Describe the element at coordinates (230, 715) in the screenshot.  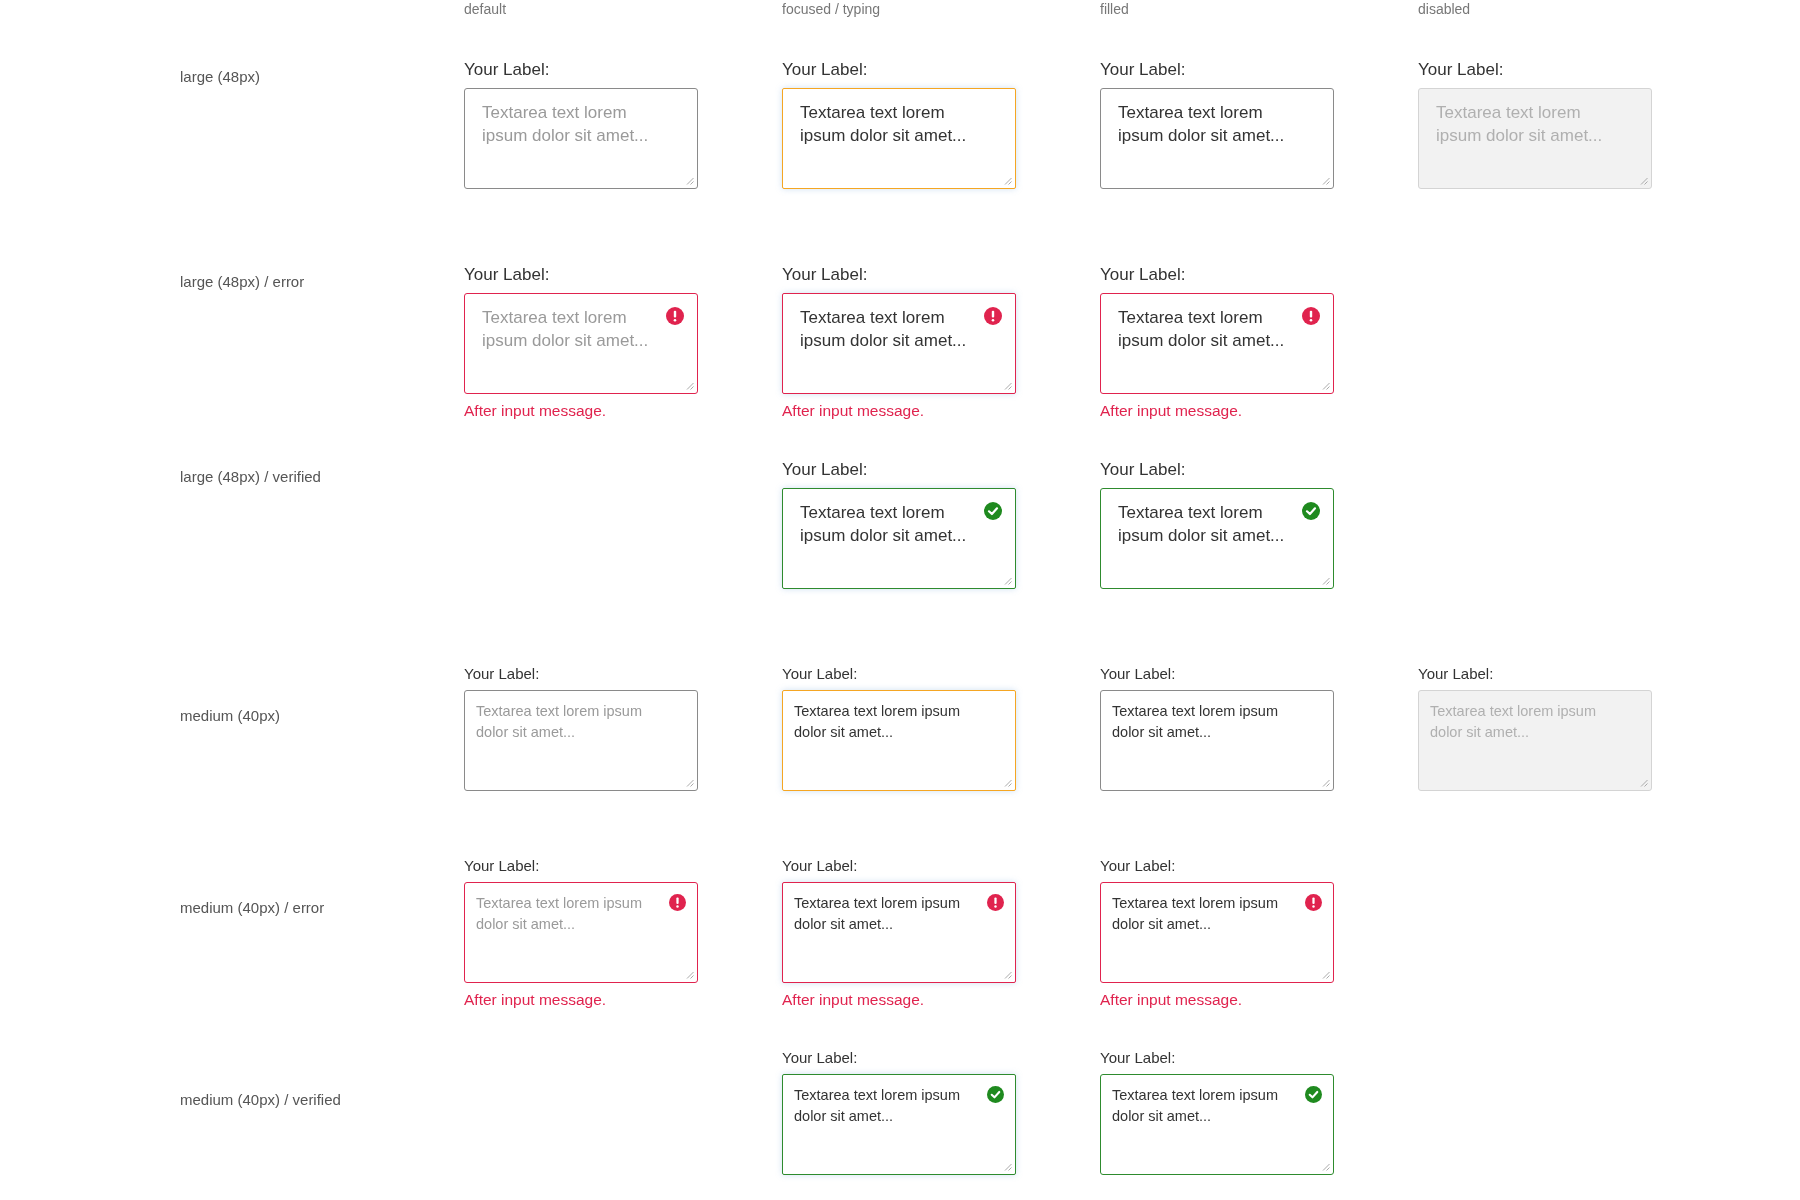
I see `row-label: medium (40px)` at that location.